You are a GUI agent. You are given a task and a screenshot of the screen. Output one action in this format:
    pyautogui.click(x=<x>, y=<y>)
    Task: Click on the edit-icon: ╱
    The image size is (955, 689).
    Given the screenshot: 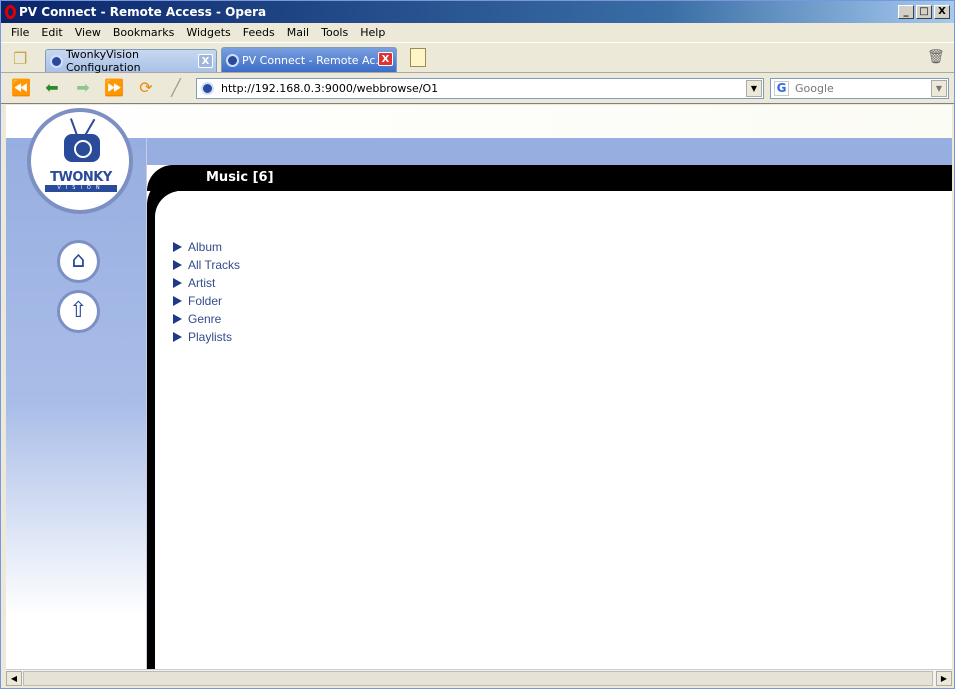 What is the action you would take?
    pyautogui.click(x=176, y=88)
    